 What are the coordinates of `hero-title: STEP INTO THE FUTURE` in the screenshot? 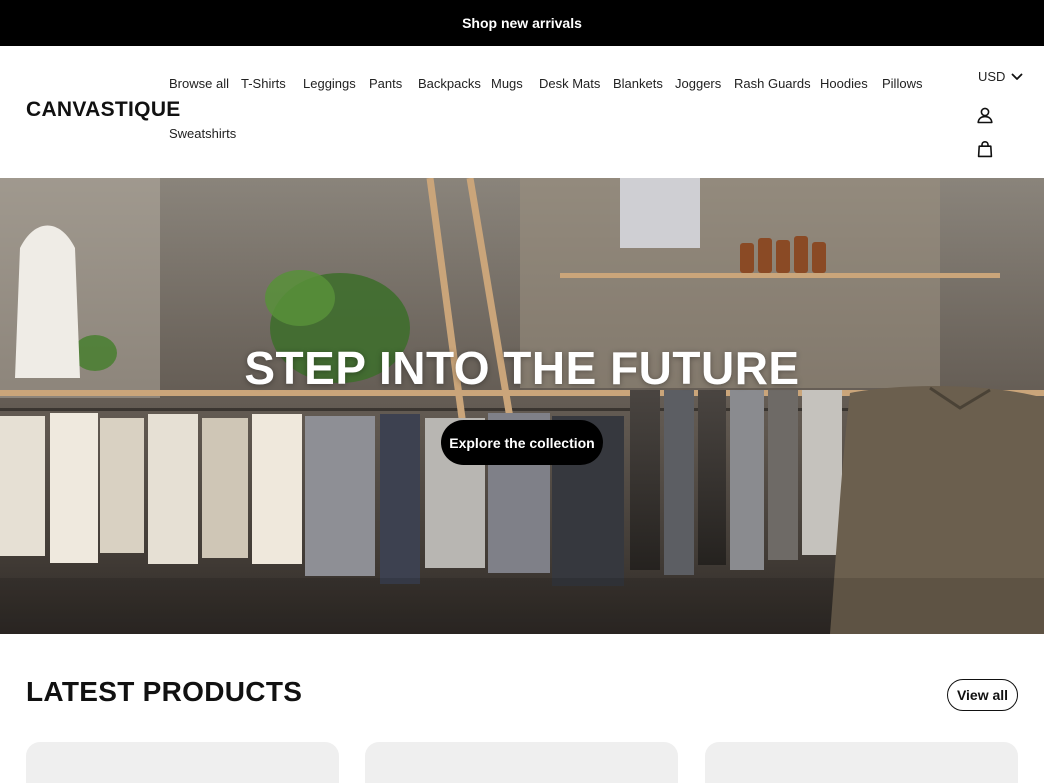 It's located at (522, 368).